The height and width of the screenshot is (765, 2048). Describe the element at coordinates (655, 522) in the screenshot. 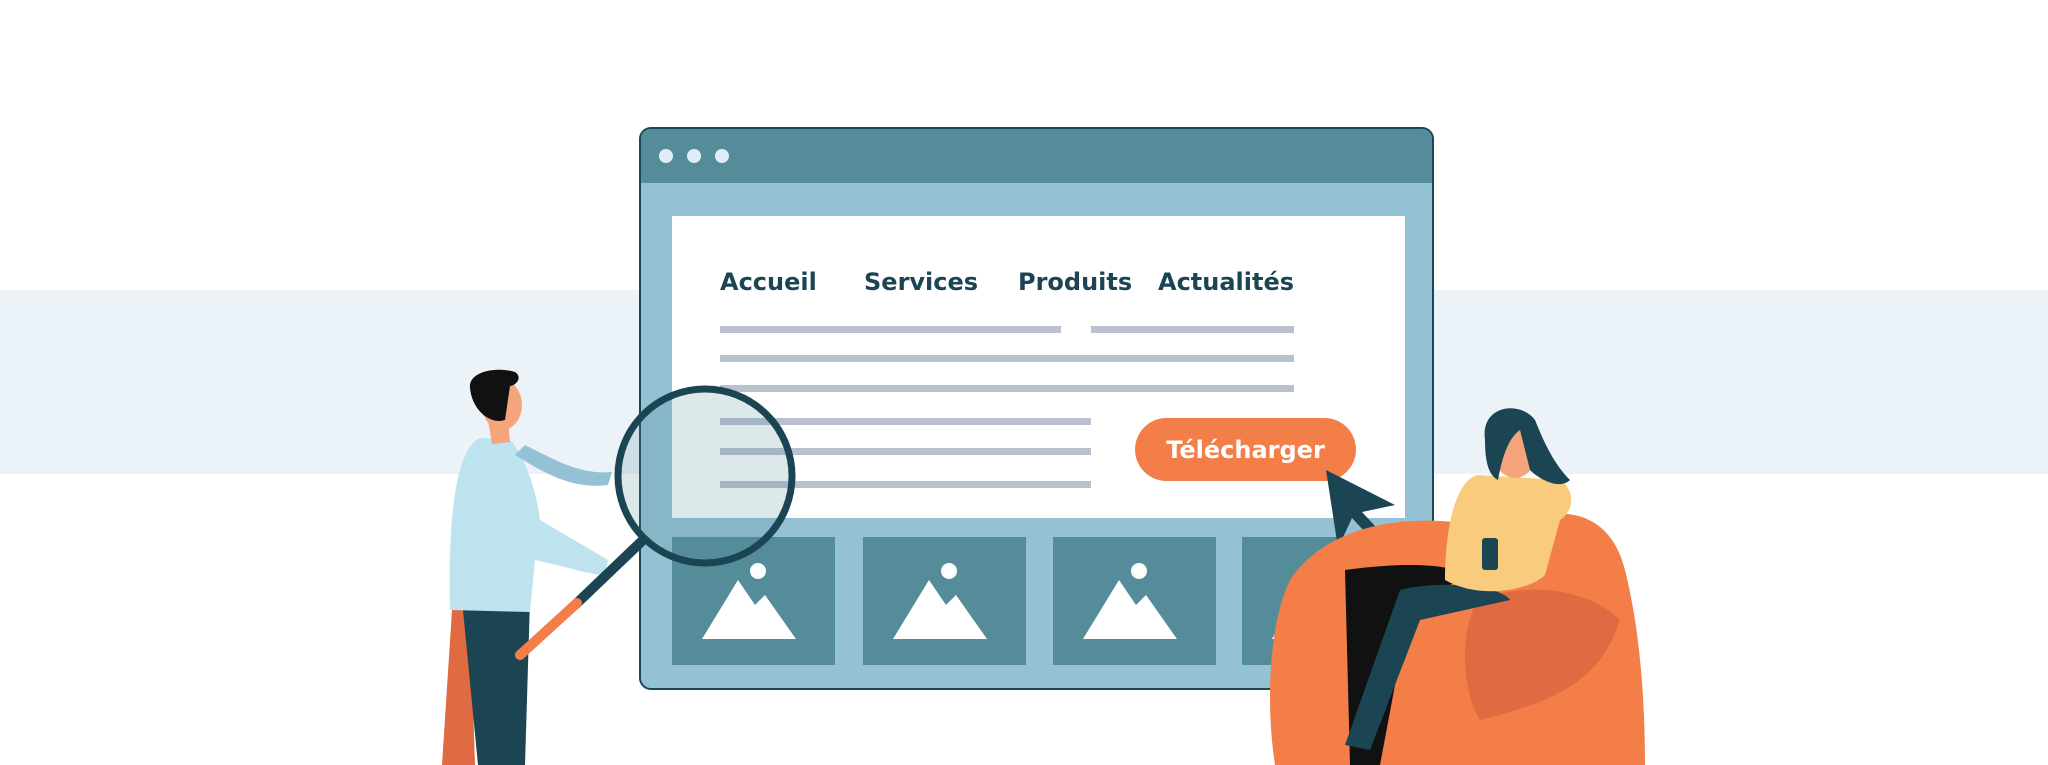

I see `magnifier-icon` at that location.